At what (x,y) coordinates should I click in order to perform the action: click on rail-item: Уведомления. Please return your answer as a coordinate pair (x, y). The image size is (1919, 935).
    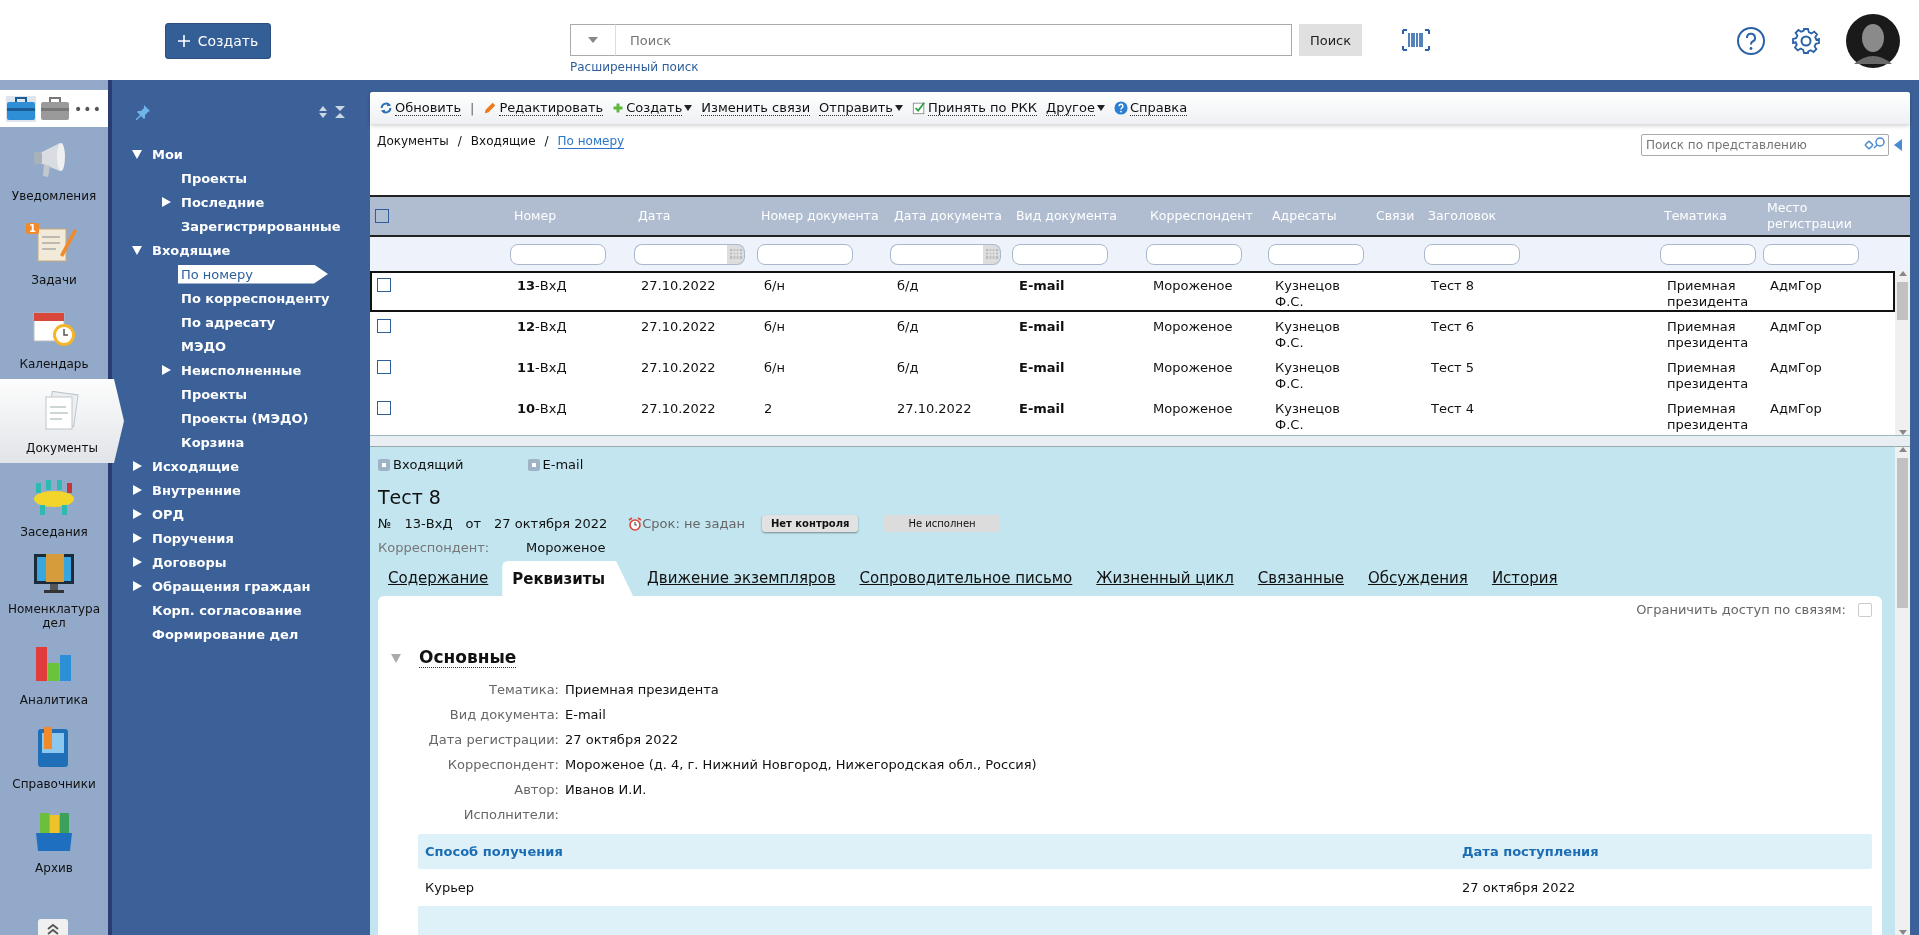
    Looking at the image, I should click on (54, 169).